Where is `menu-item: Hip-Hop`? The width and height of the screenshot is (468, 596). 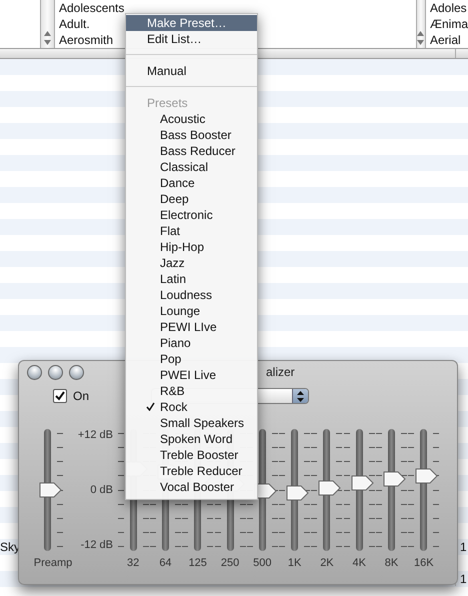
menu-item: Hip-Hop is located at coordinates (191, 247).